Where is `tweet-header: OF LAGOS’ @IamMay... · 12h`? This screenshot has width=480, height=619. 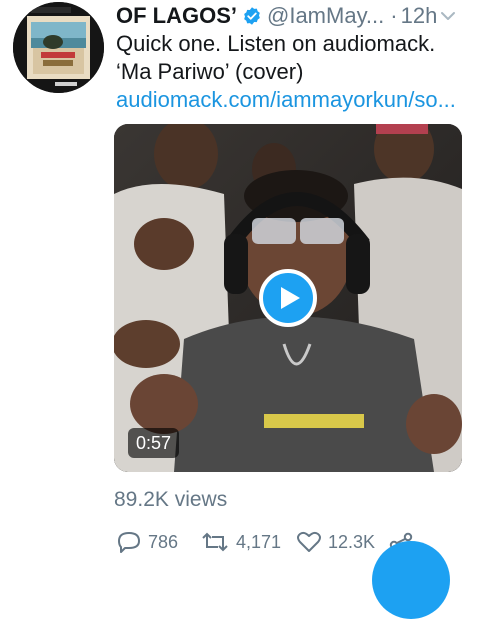 tweet-header: OF LAGOS’ @IamMay... · 12h is located at coordinates (291, 16).